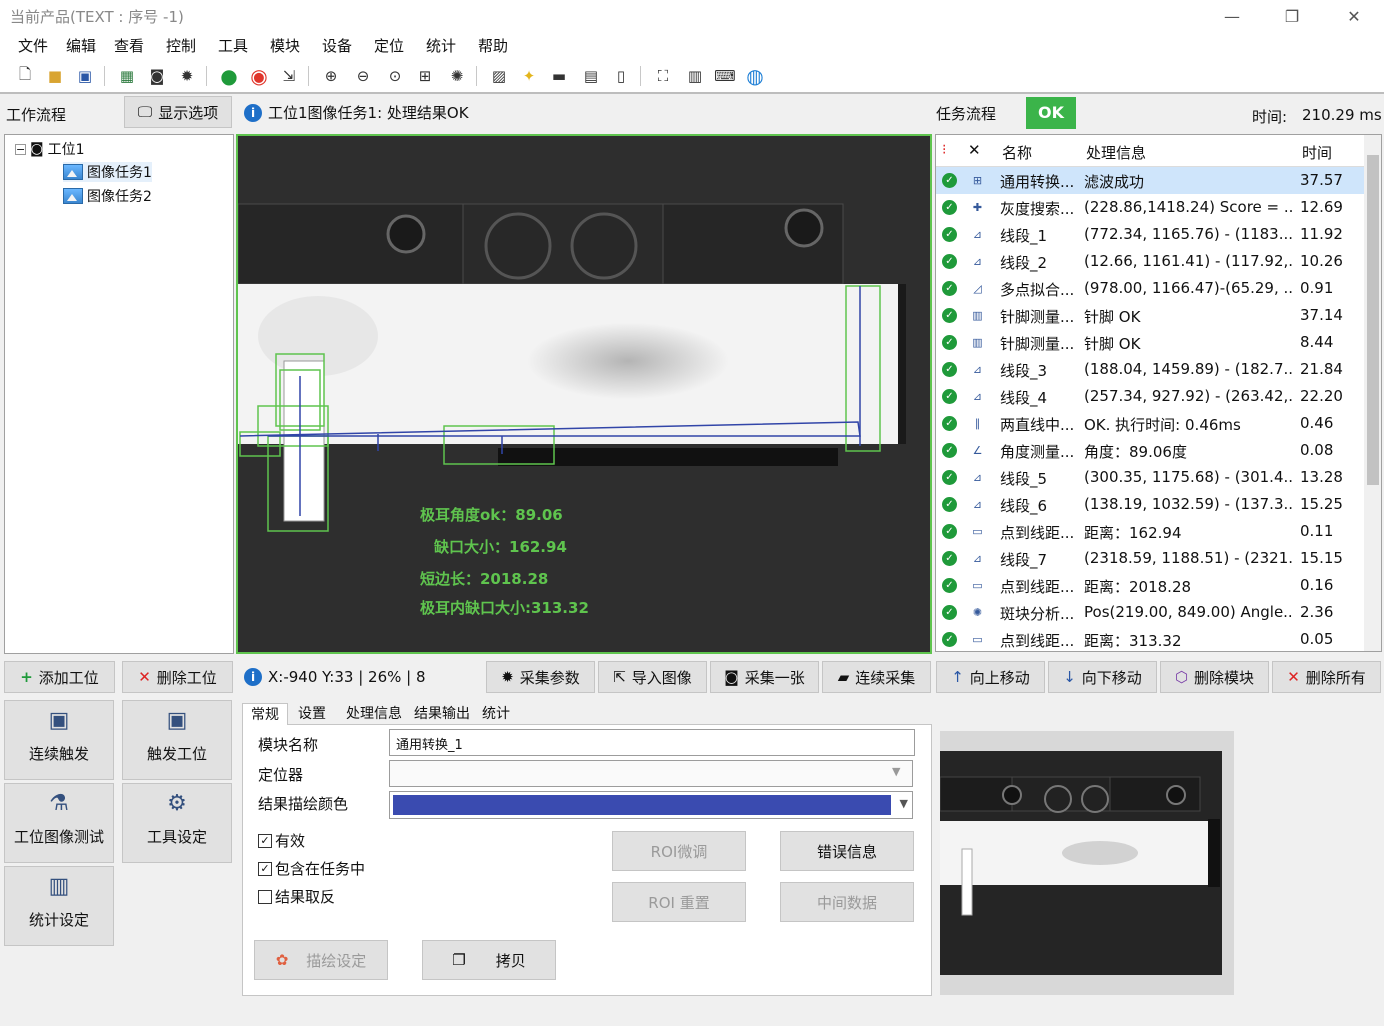  What do you see at coordinates (679, 851) in the screenshot?
I see `roi-tune-button: ROI微调` at bounding box center [679, 851].